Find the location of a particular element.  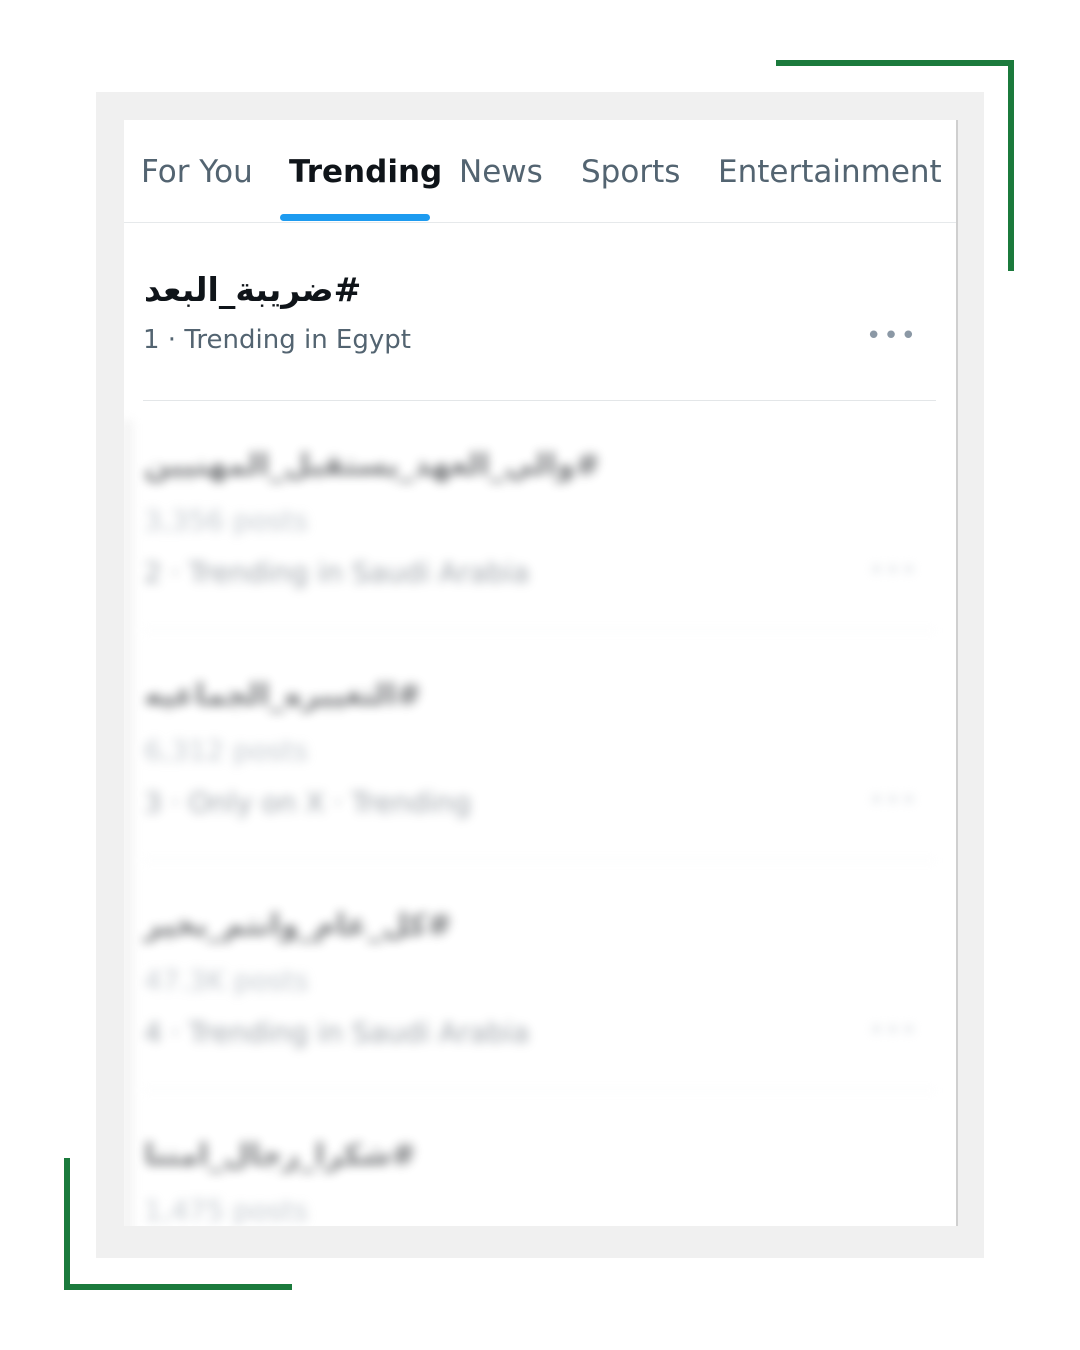

trend-hashtag: #شكرا_رجال_امننا is located at coordinates (280, 1155).